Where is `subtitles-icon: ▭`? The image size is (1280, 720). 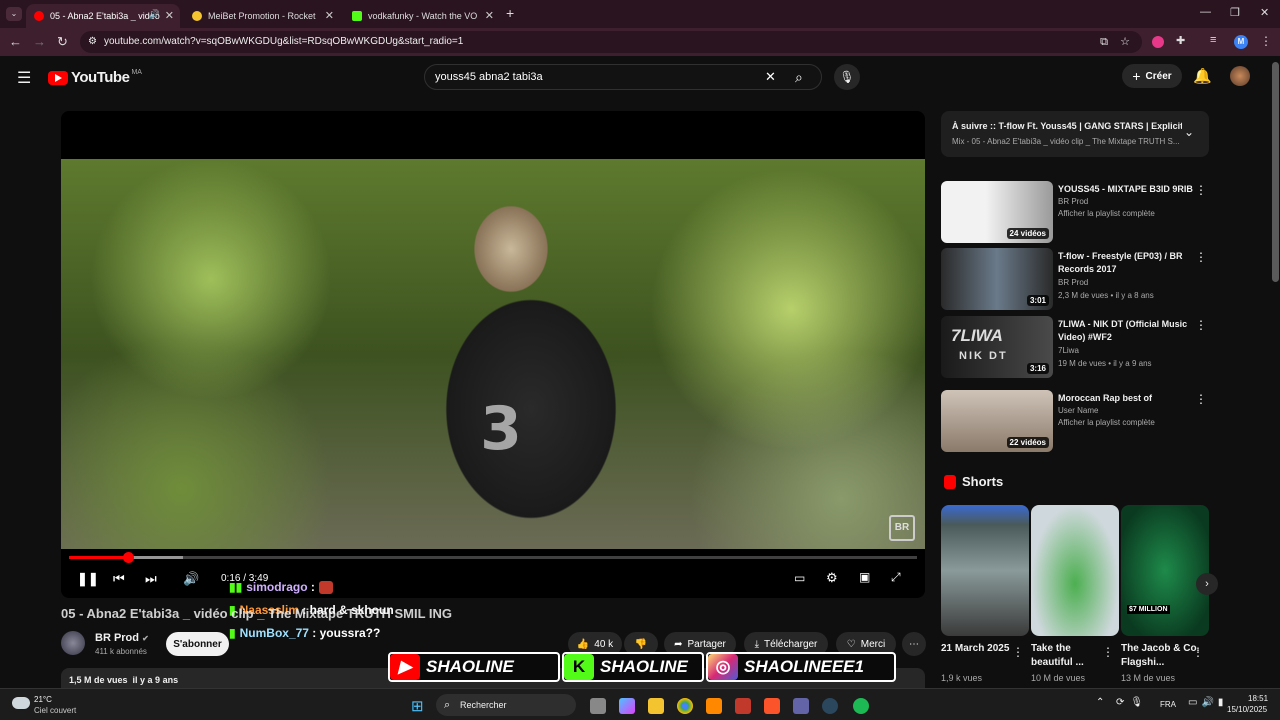 subtitles-icon: ▭ is located at coordinates (799, 578).